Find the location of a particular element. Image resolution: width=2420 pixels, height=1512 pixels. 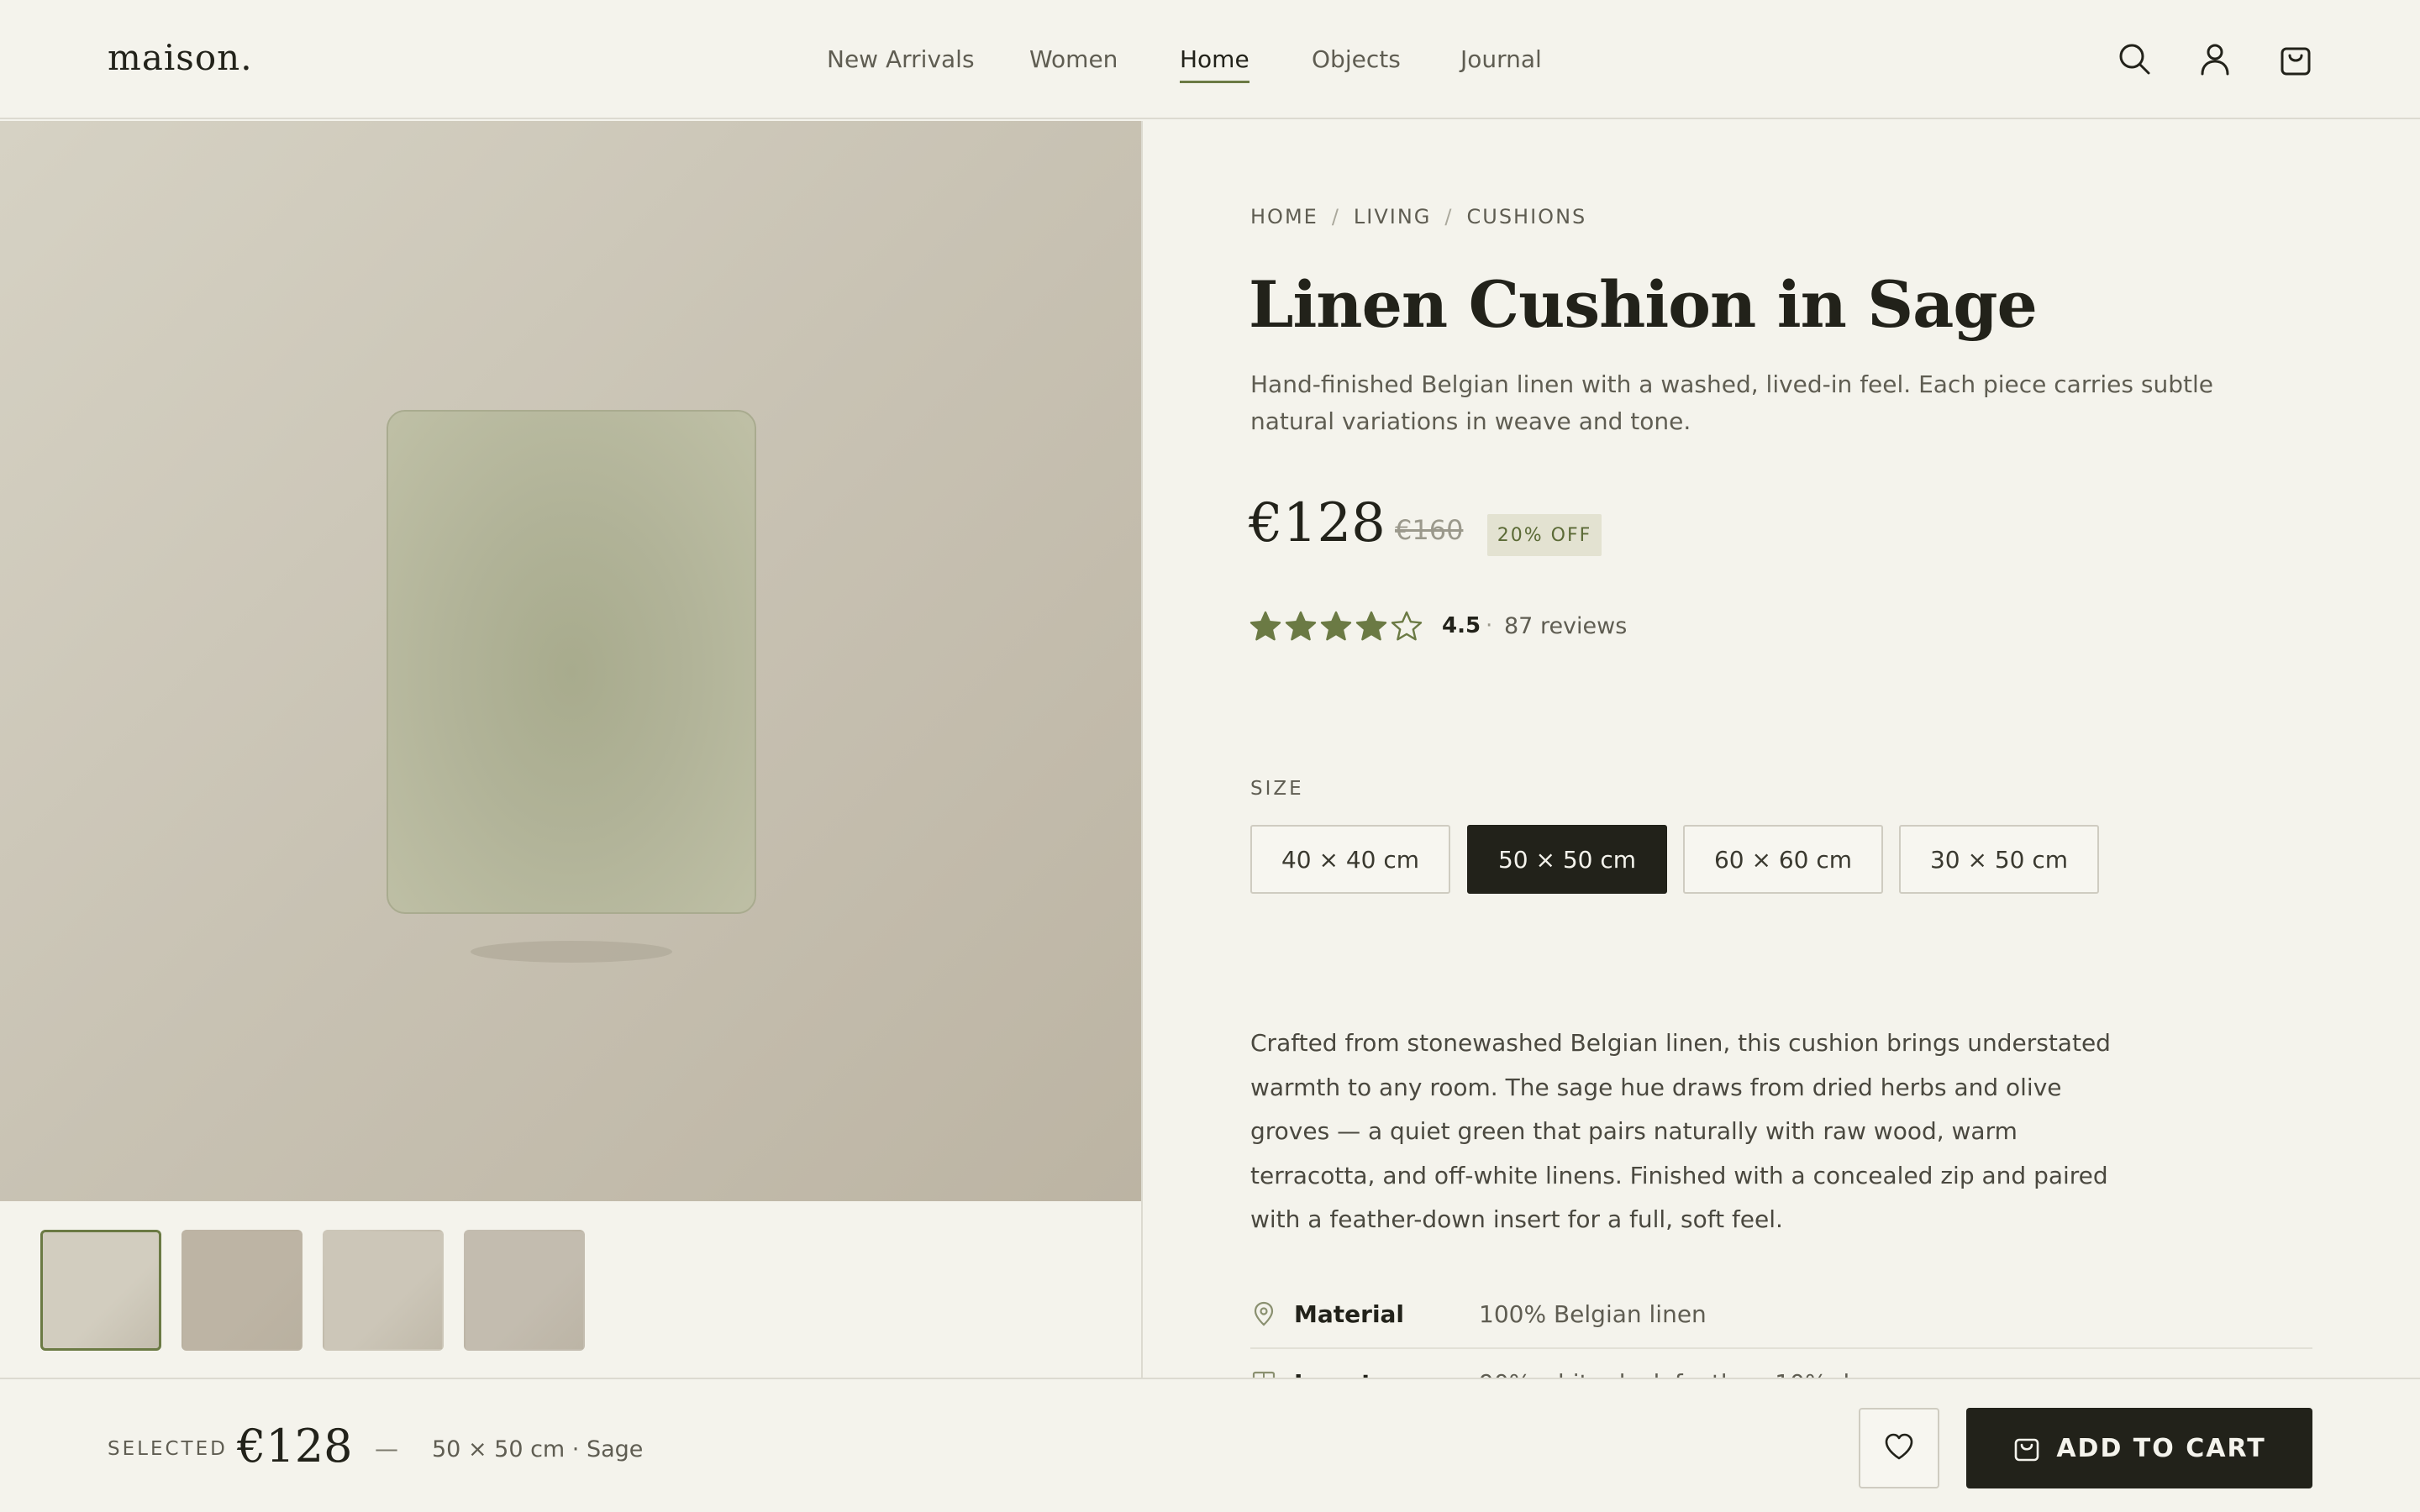

breadcrumb-living: LIVING is located at coordinates (1393, 216).